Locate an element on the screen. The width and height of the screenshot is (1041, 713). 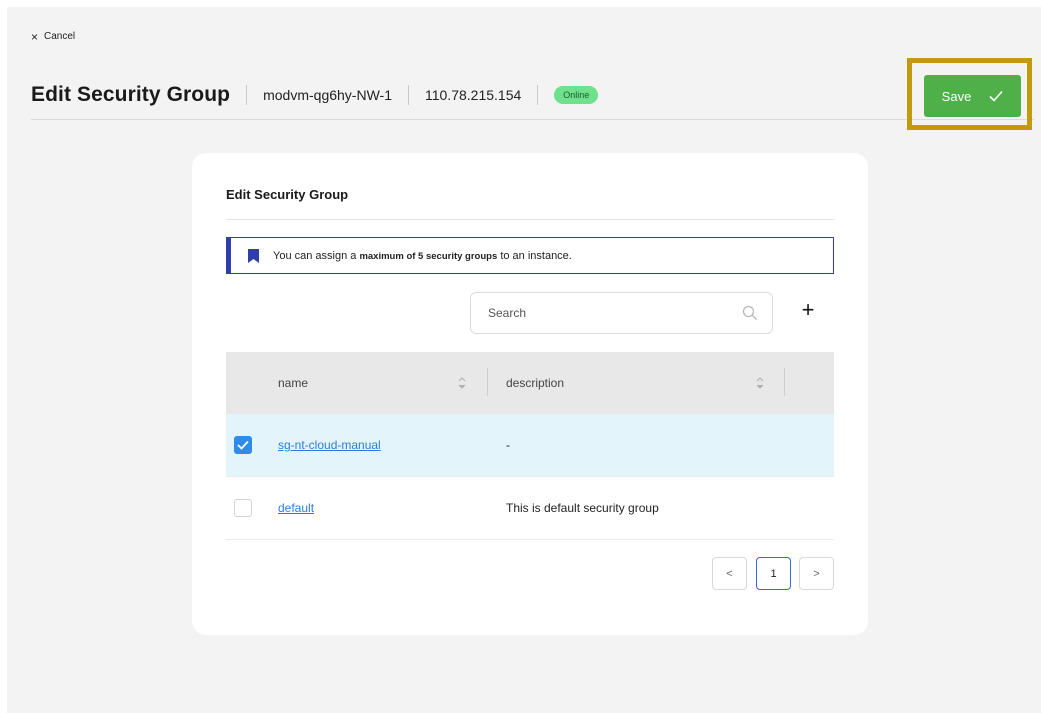
save-label: Save is located at coordinates (956, 96).